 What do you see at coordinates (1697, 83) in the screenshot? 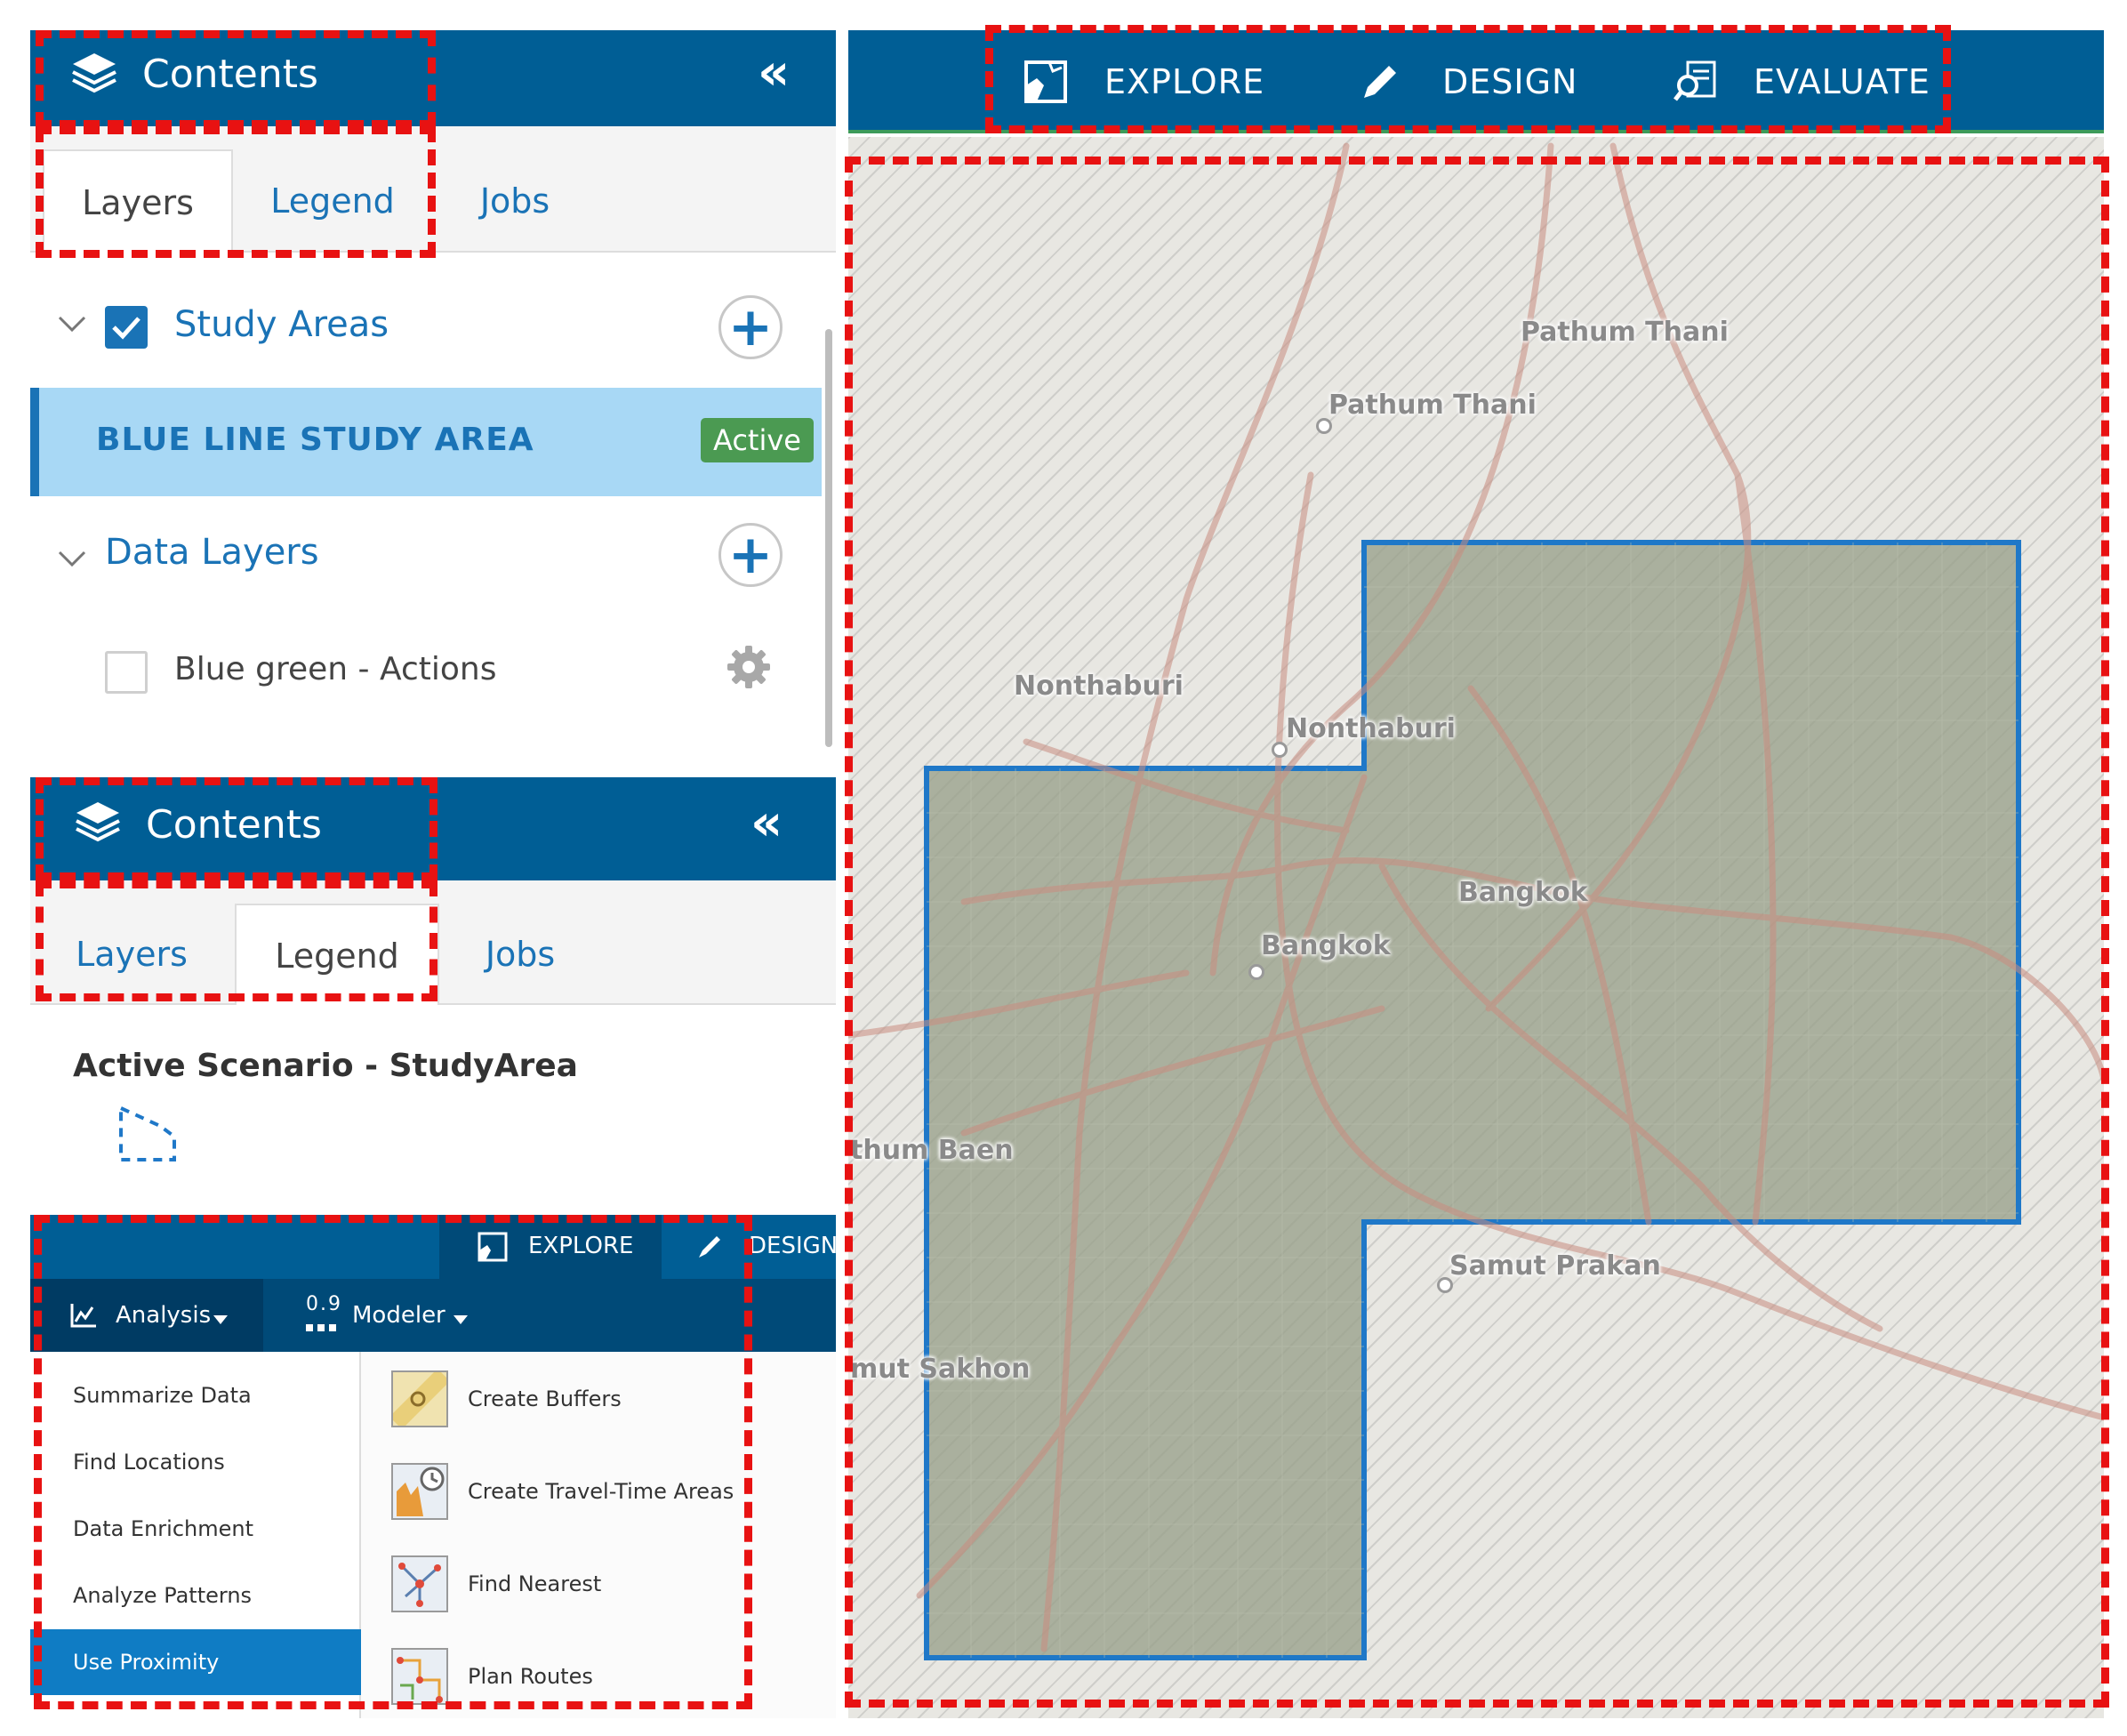
I see `evaluate-search-doc-icon` at bounding box center [1697, 83].